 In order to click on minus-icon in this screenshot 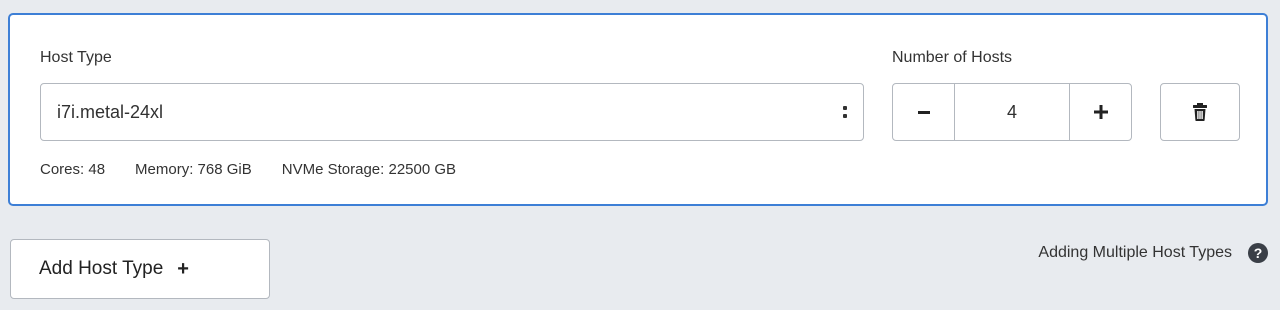, I will do `click(923, 112)`.